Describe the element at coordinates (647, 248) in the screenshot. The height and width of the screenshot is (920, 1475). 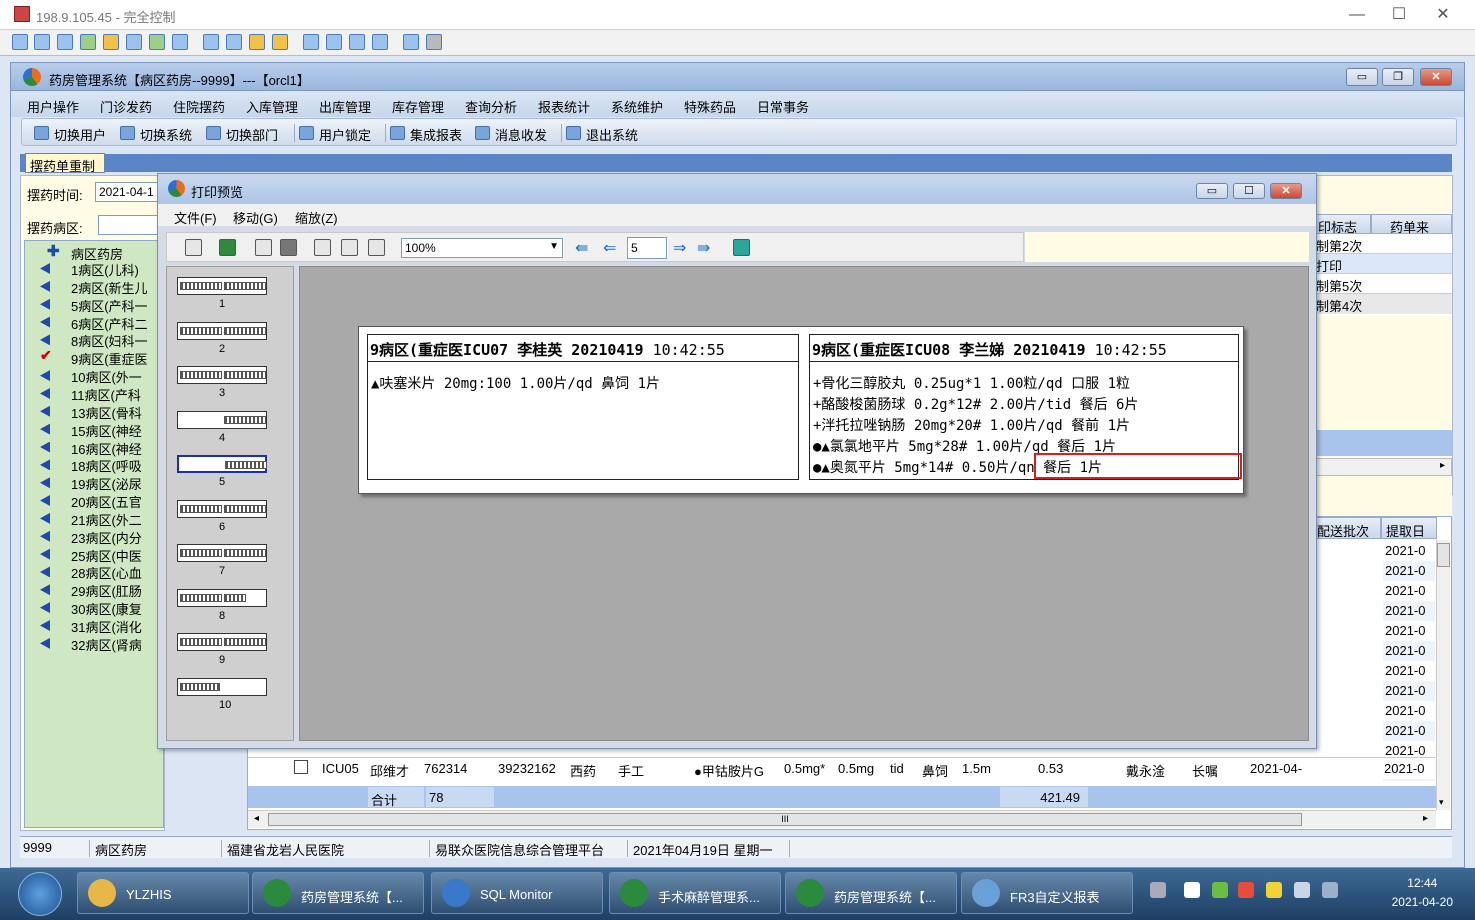
I see `page-number-input: 5` at that location.